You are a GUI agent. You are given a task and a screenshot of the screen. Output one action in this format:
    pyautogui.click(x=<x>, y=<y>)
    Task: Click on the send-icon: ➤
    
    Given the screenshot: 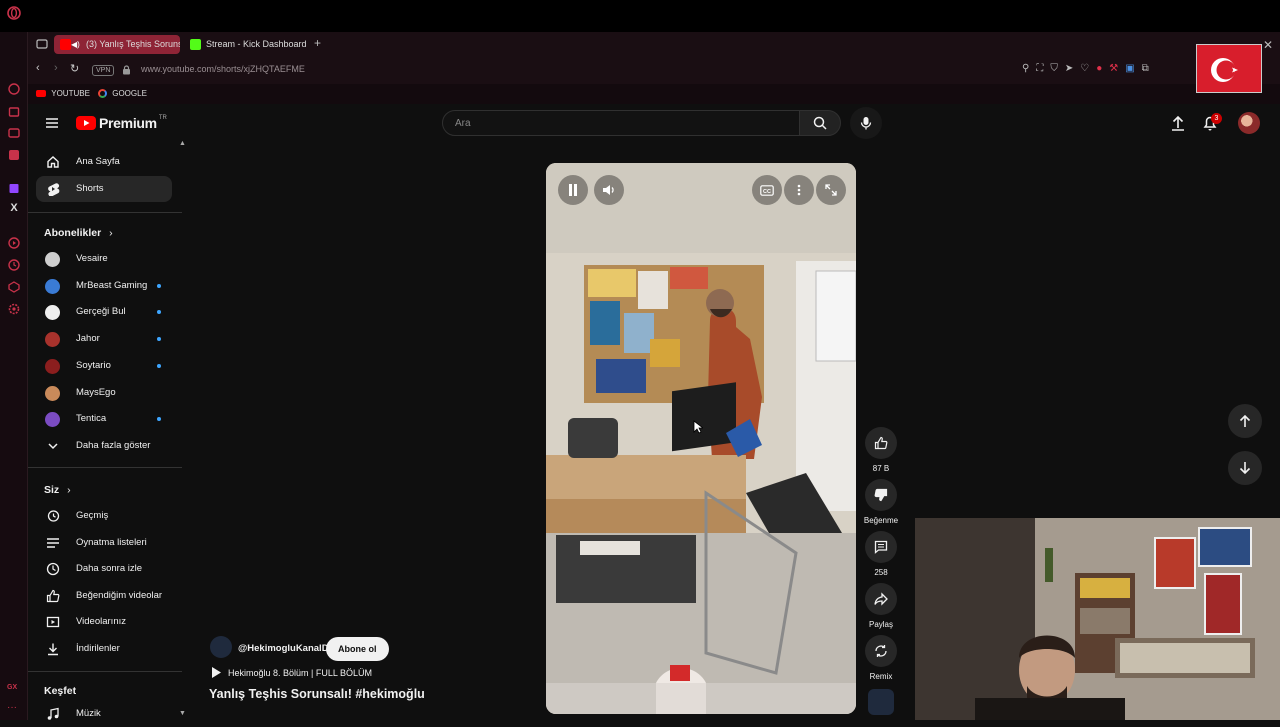 What is the action you would take?
    pyautogui.click(x=1069, y=68)
    